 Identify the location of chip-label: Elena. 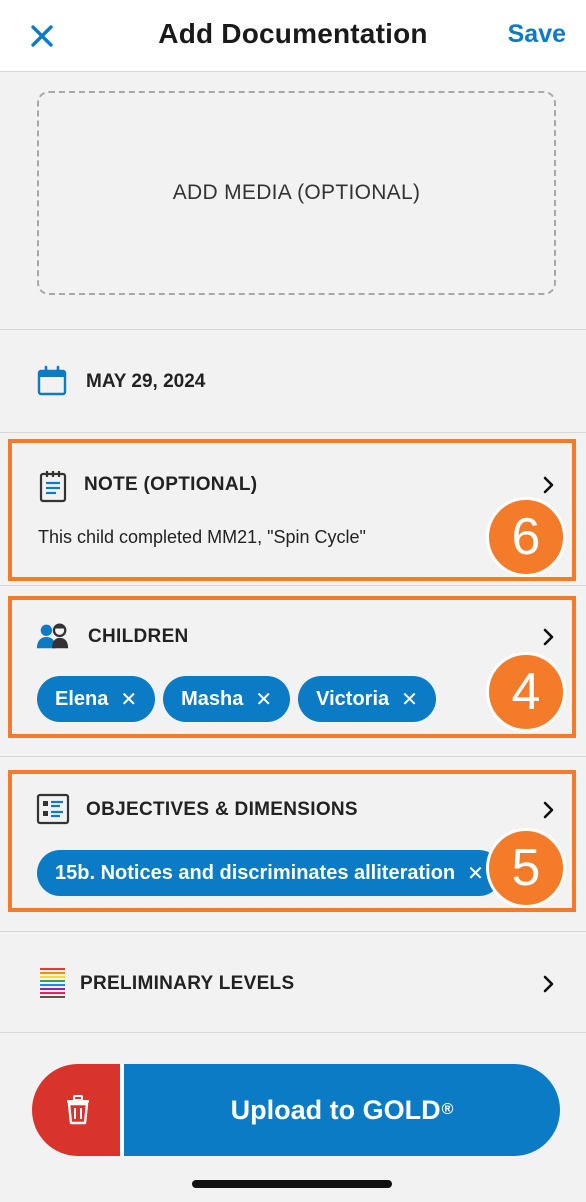
(82, 698).